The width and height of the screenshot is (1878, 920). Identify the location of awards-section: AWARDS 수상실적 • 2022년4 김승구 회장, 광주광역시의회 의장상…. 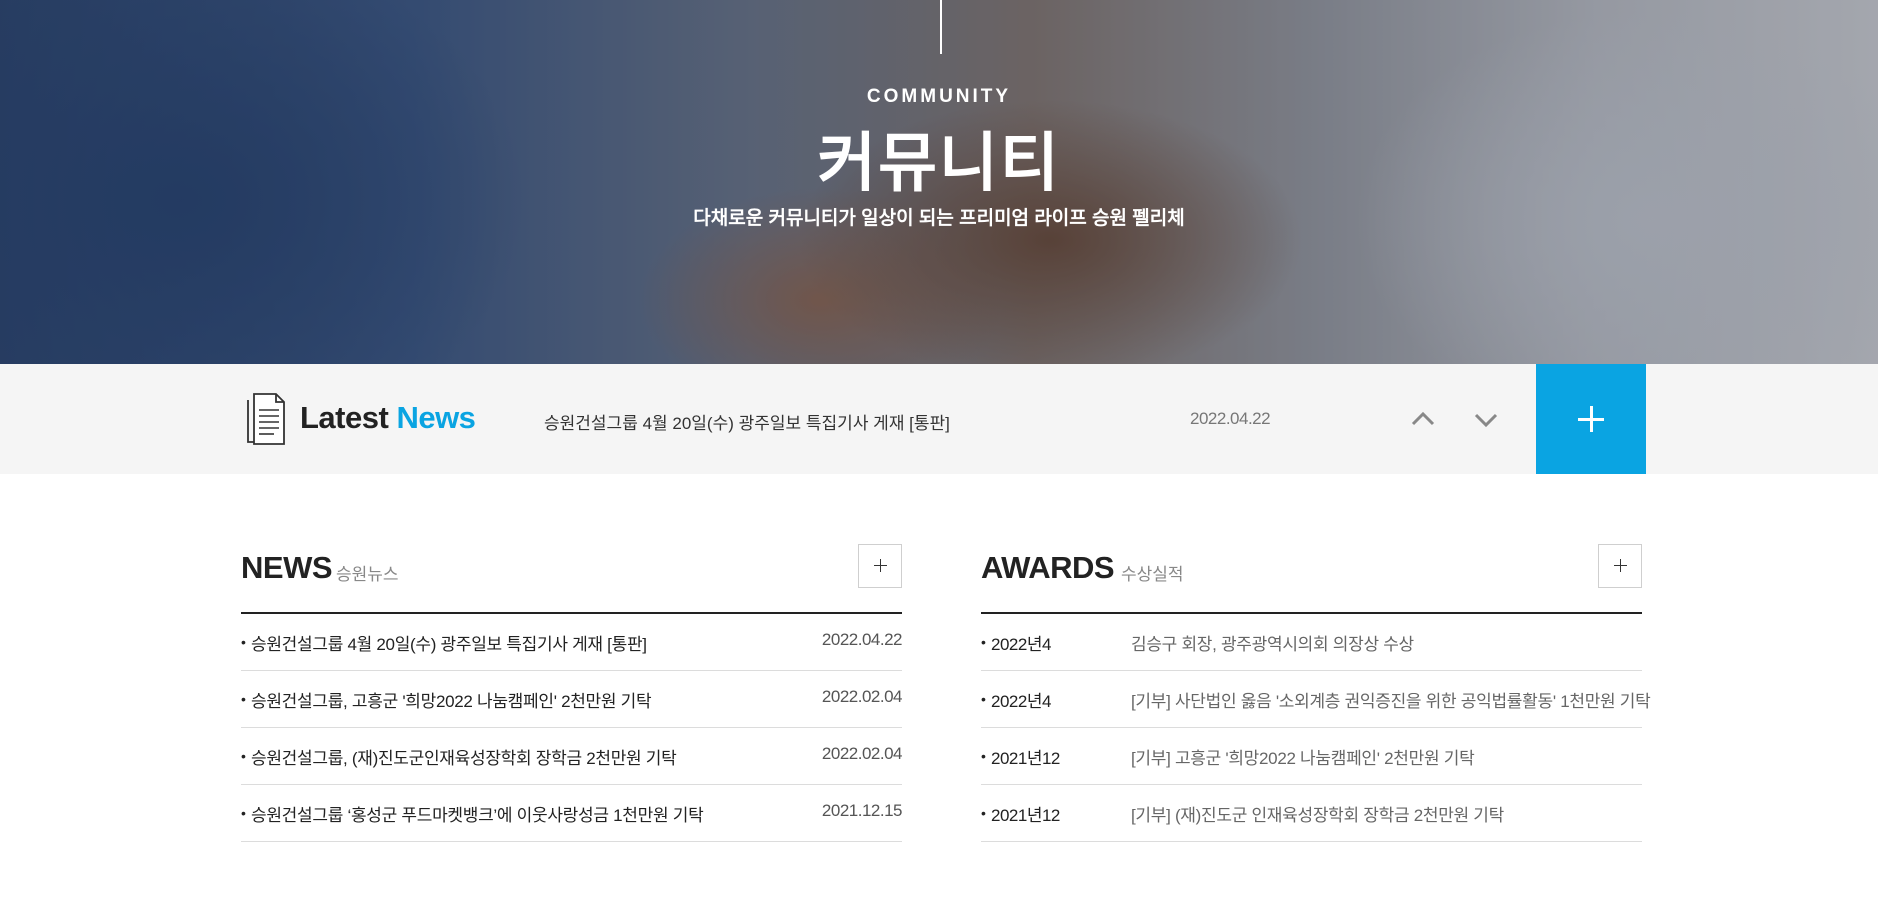
(1316, 691).